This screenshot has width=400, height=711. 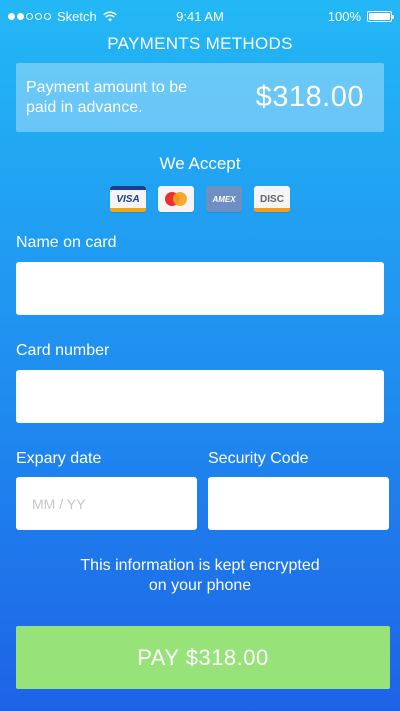 I want to click on signal-dots-icon, so click(x=29, y=16).